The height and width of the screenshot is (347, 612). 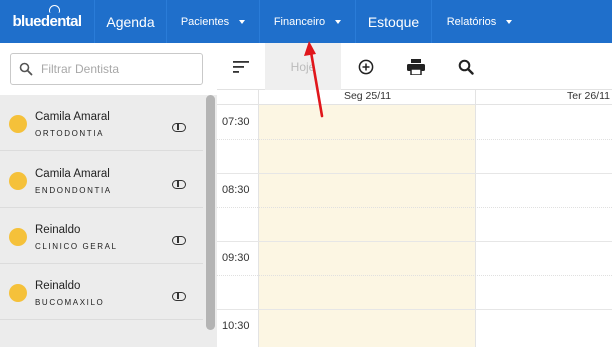 I want to click on add-appointment-button, so click(x=366, y=66).